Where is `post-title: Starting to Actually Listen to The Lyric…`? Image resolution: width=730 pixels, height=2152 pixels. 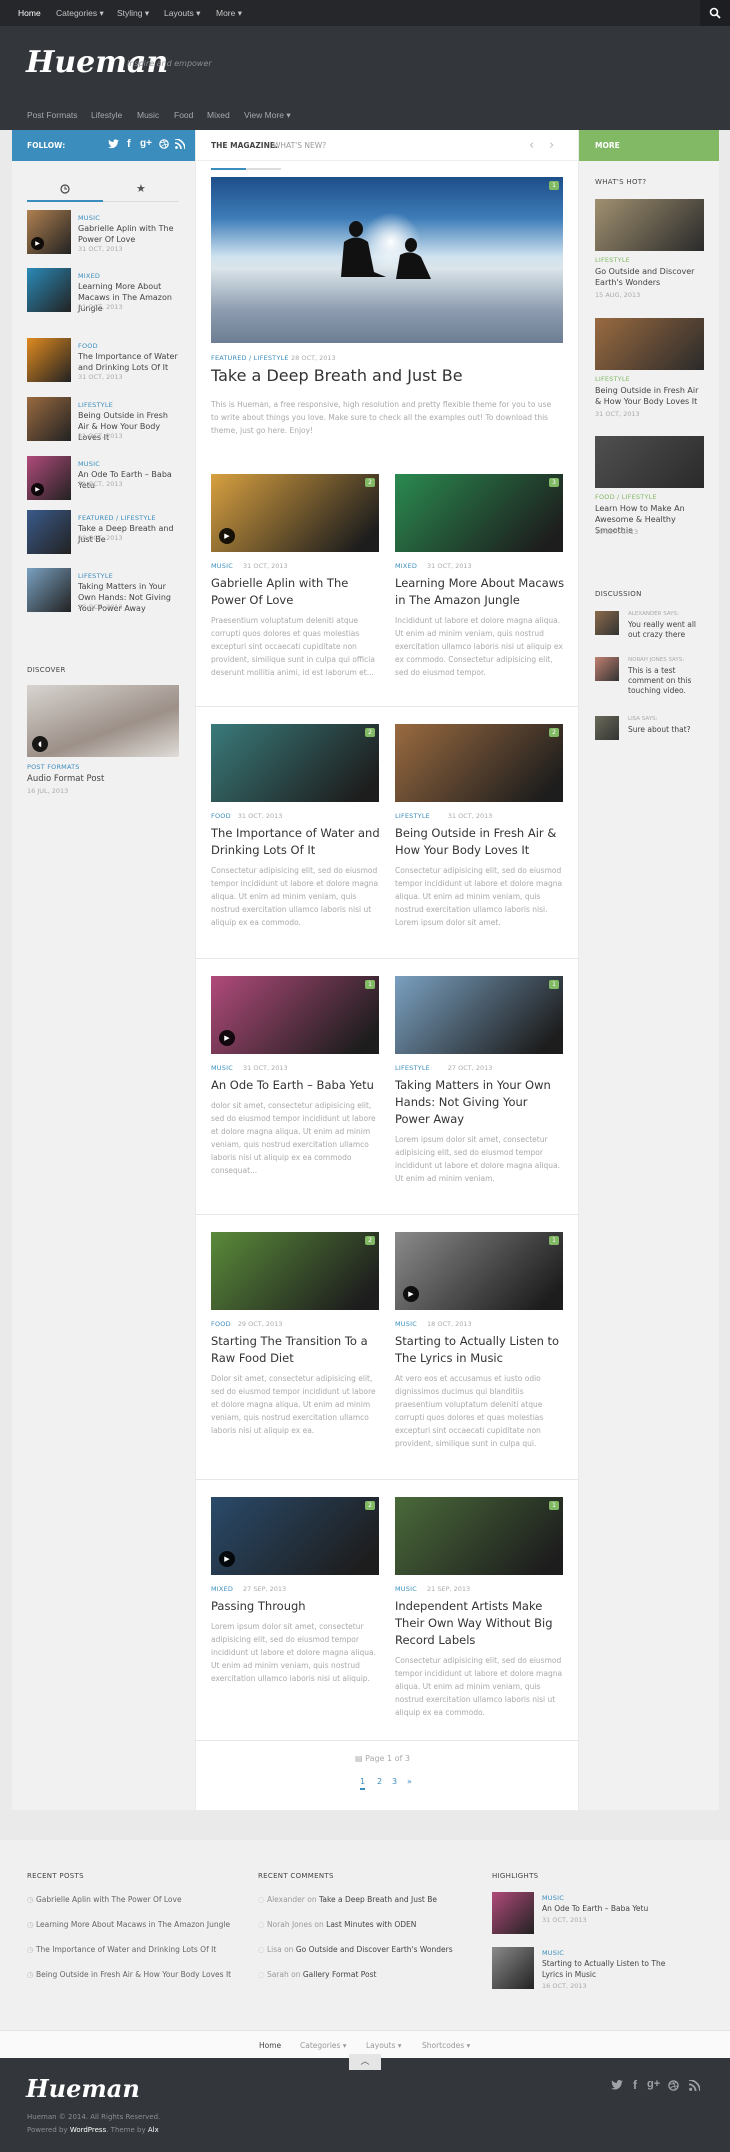
post-title: Starting to Actually Listen to The Lyric… is located at coordinates (480, 1350).